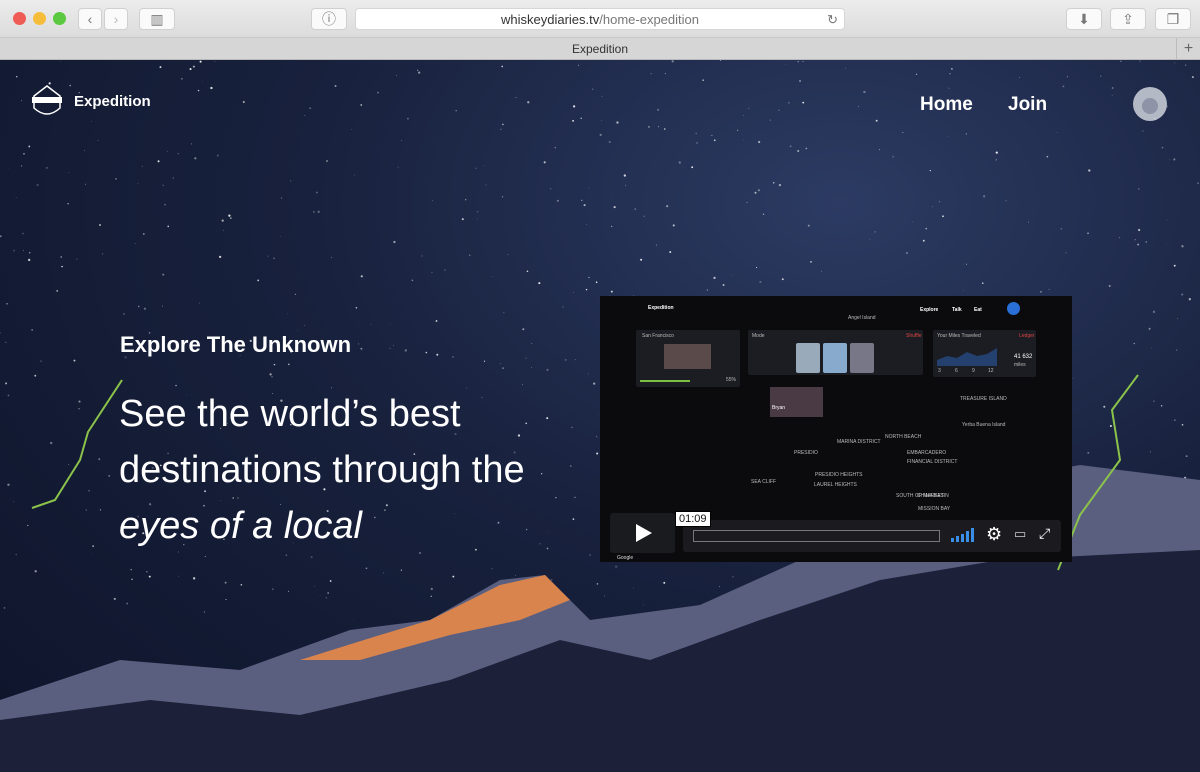  Describe the element at coordinates (932, 462) in the screenshot. I see `map-label: FINANCIAL DISTRICT` at that location.